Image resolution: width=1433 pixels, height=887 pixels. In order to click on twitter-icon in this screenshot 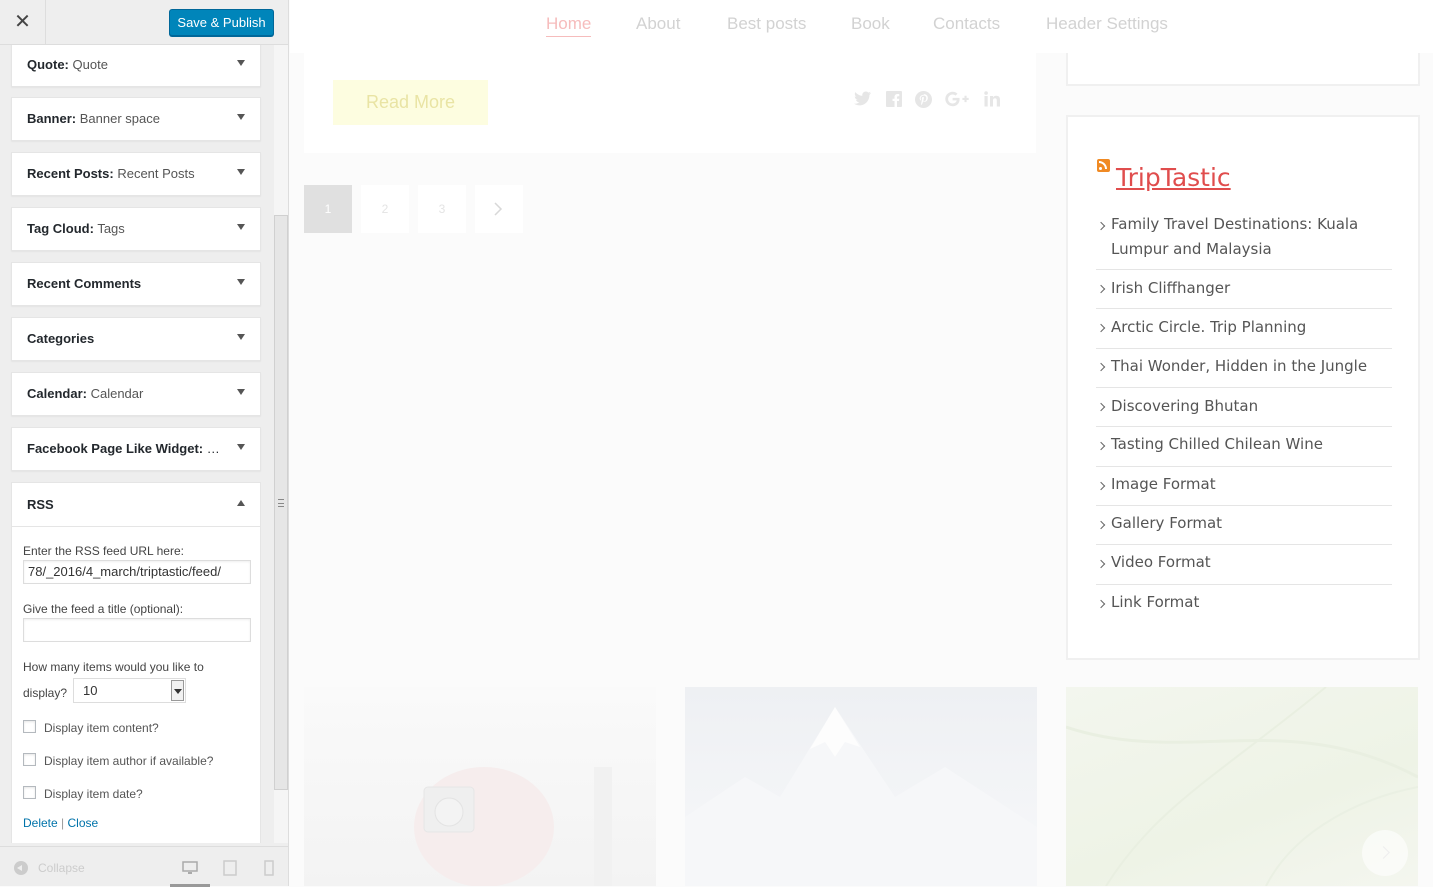, I will do `click(863, 99)`.